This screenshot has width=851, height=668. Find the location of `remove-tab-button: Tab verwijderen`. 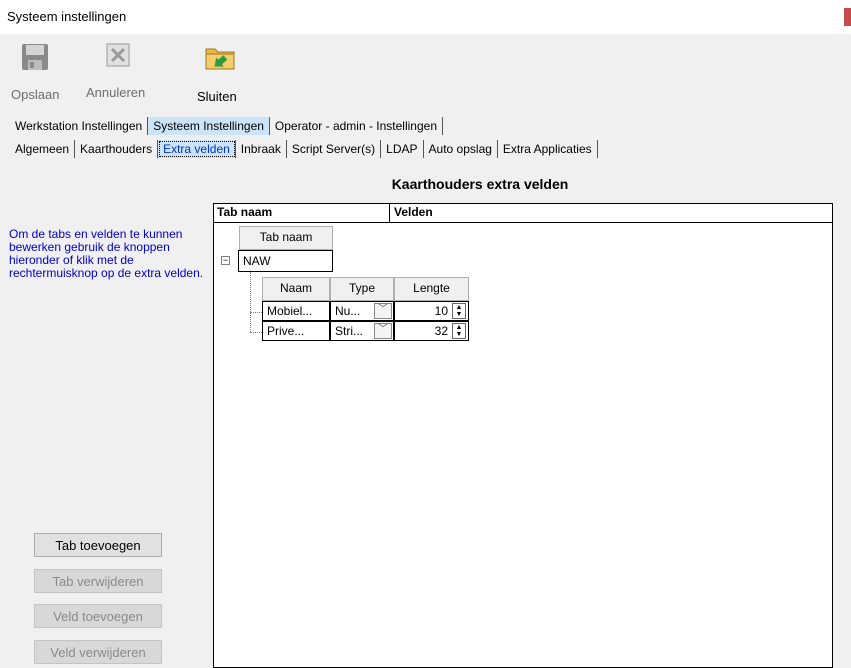

remove-tab-button: Tab verwijderen is located at coordinates (98, 581).